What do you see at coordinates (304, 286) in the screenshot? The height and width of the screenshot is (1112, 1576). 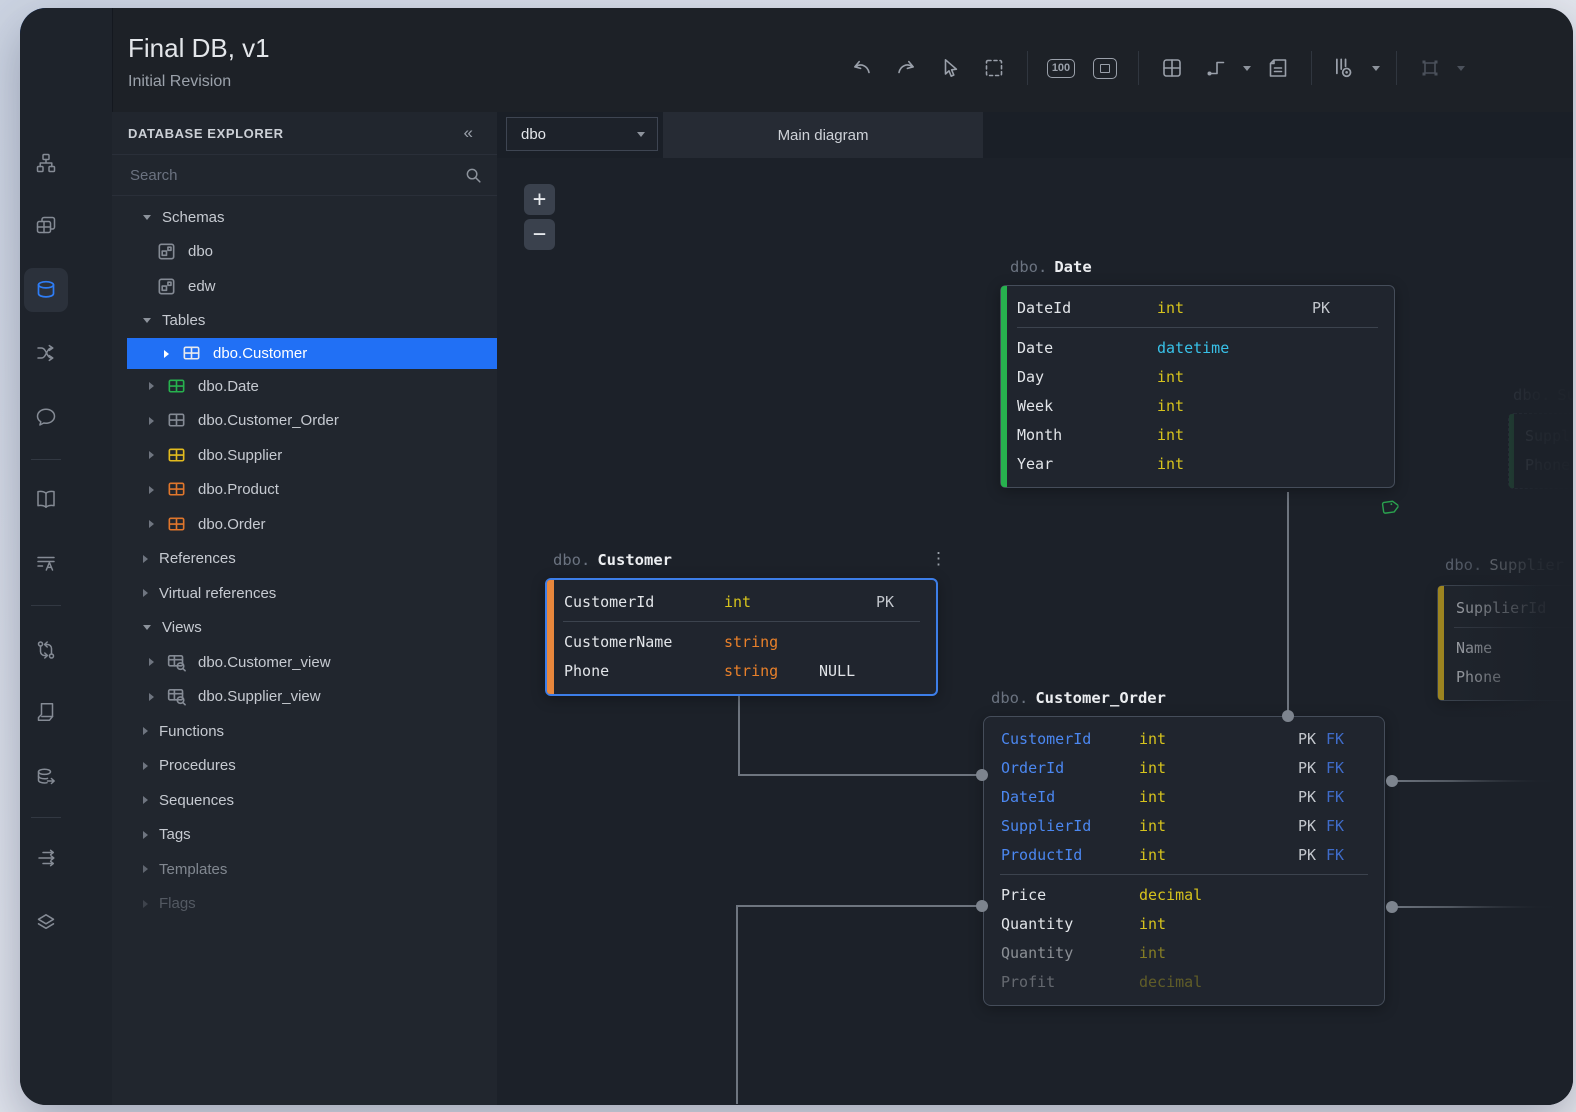 I see `tree-schema-edw: edw` at bounding box center [304, 286].